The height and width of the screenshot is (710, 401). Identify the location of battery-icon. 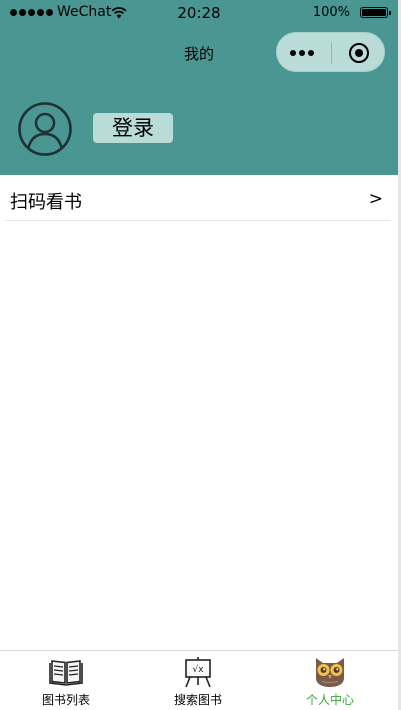
(375, 12).